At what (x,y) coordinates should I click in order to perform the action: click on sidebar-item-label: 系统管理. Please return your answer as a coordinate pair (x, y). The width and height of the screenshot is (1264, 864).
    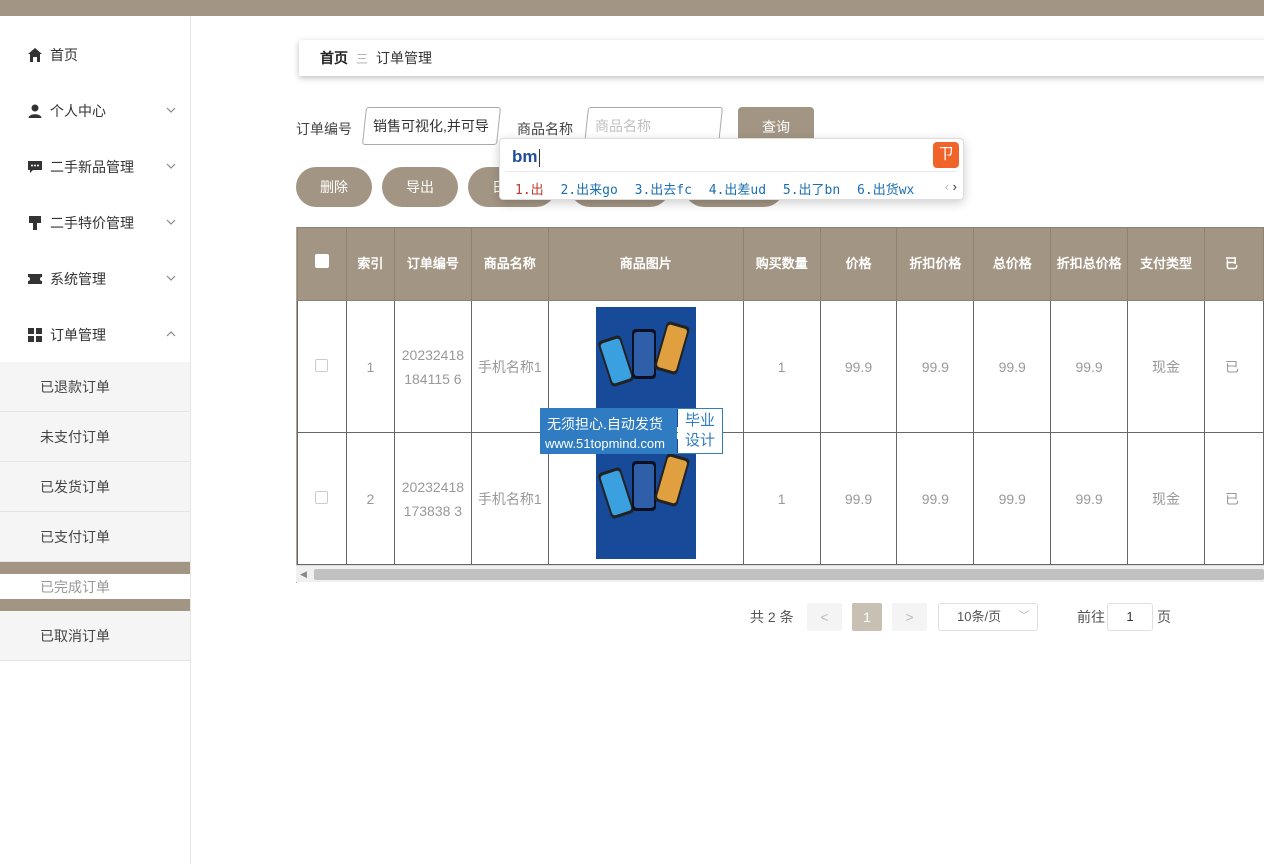
    Looking at the image, I should click on (78, 279).